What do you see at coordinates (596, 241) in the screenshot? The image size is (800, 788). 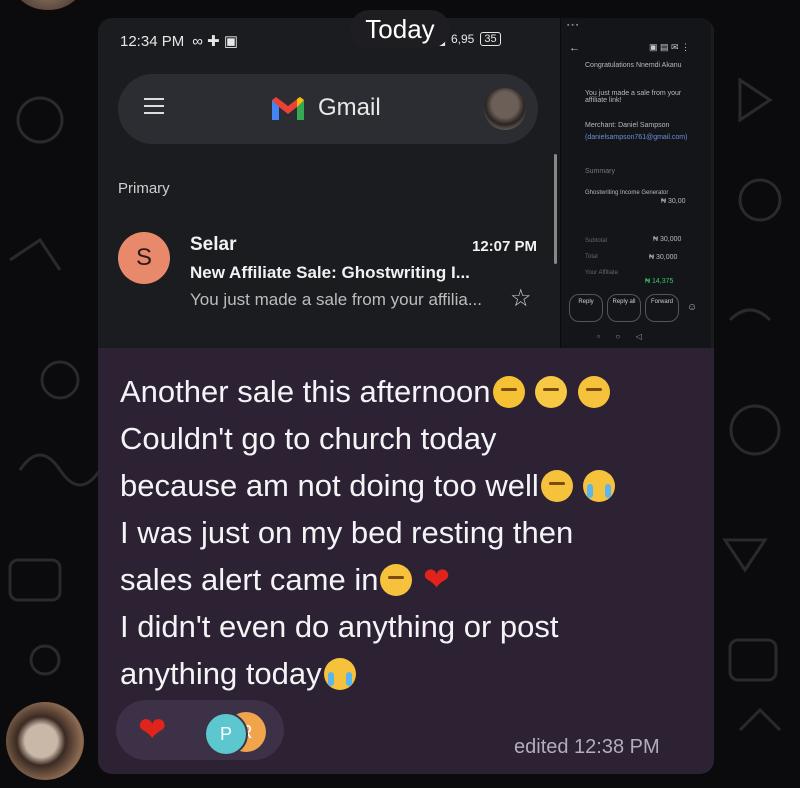 I see `mini-subtotal-label: Subtotal` at bounding box center [596, 241].